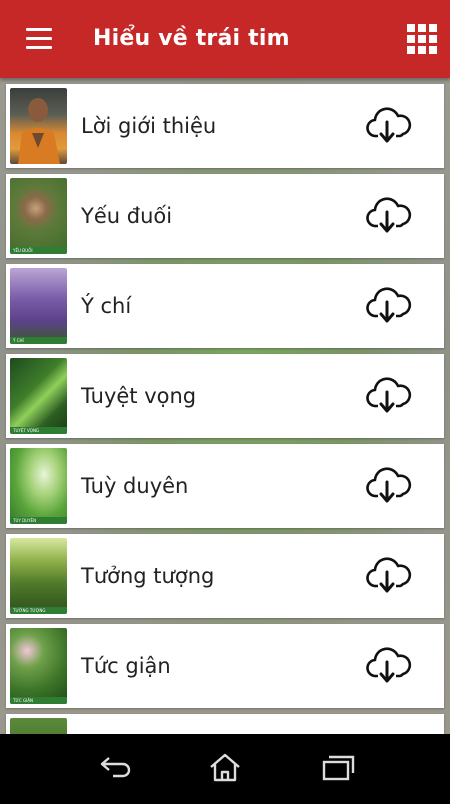  I want to click on thumbnail-image, so click(38, 126).